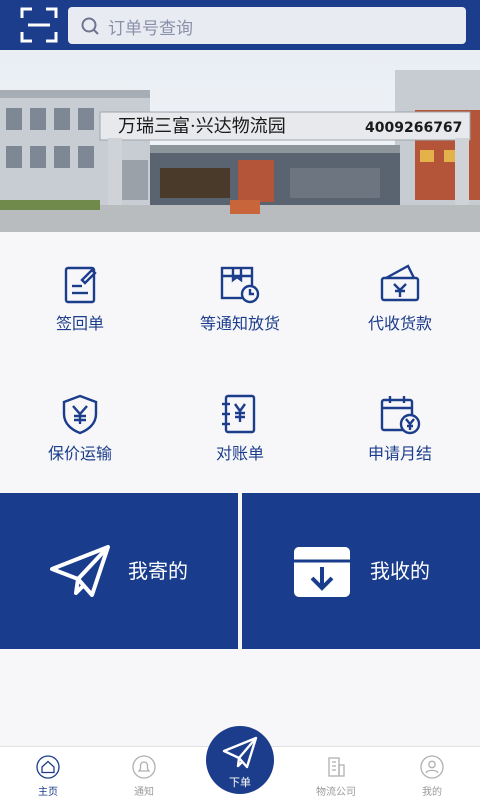  Describe the element at coordinates (239, 414) in the screenshot. I see `notebook-yuan-icon` at that location.